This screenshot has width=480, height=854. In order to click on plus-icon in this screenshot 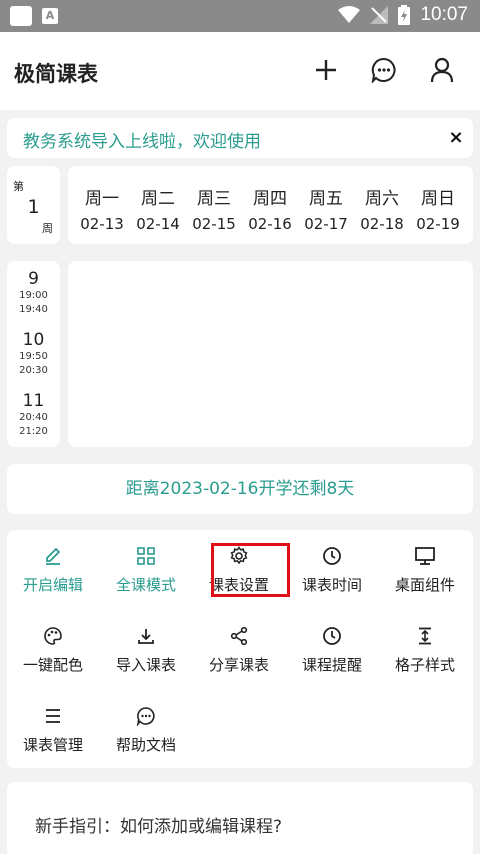, I will do `click(326, 70)`.